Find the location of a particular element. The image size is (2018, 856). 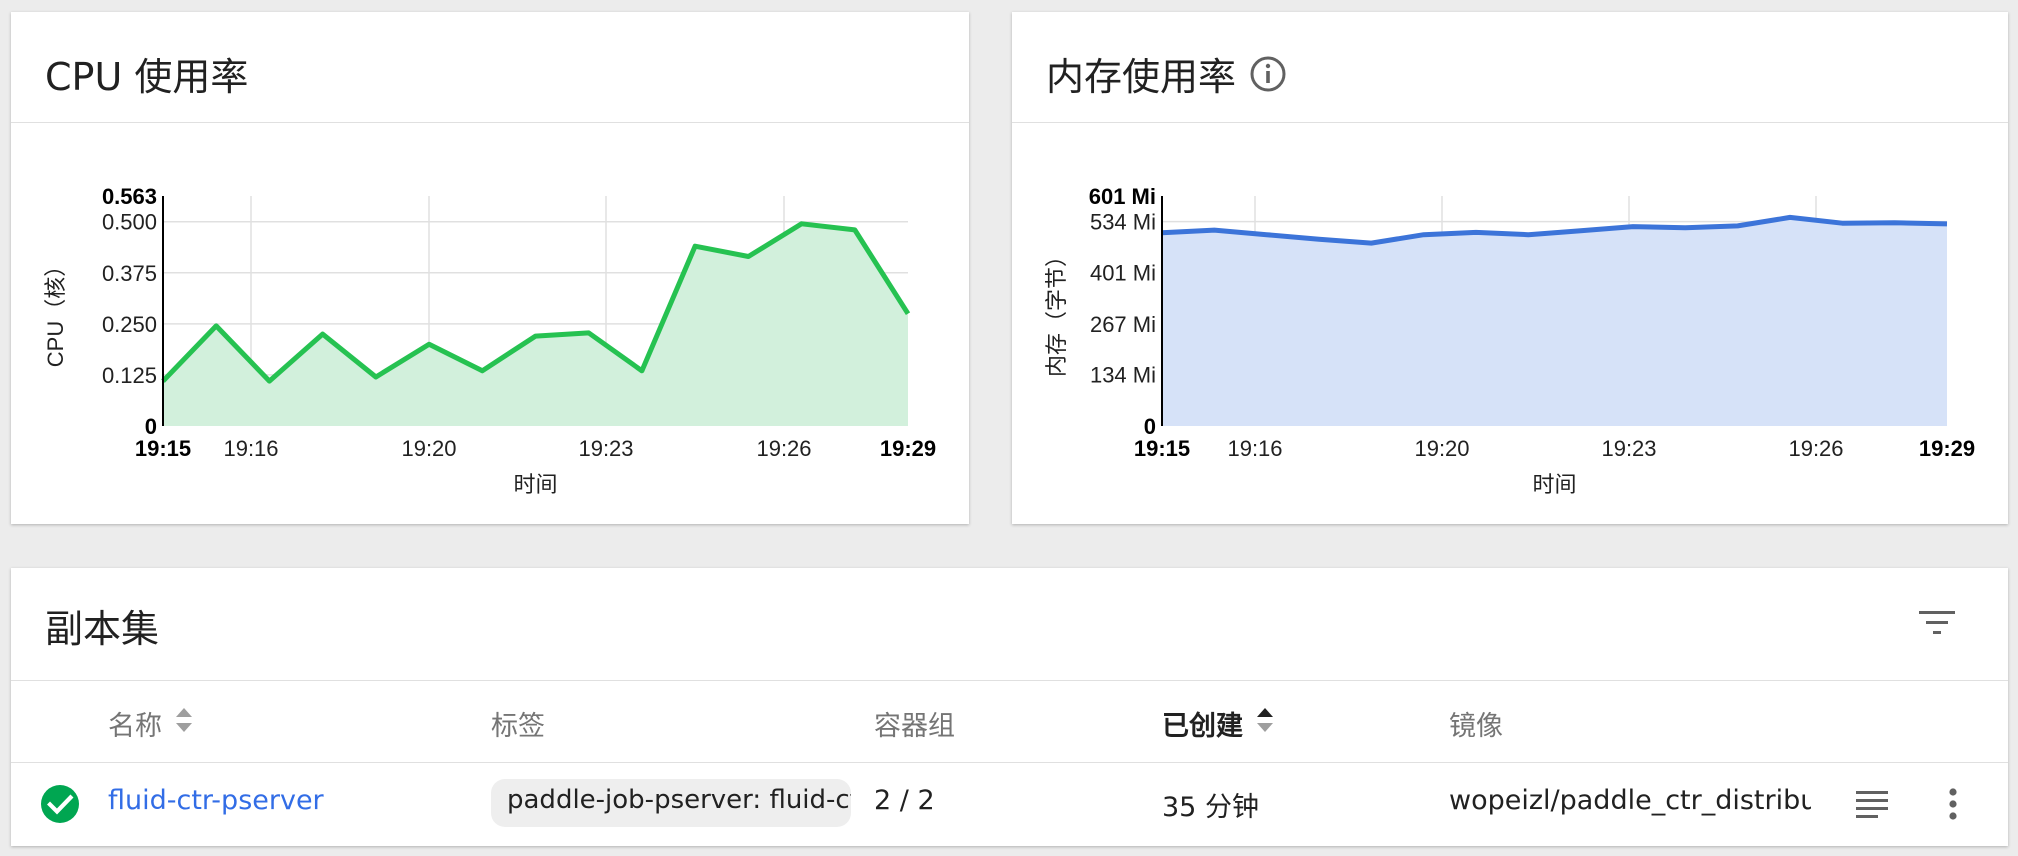

cpu-y-tick-label: 0.125 is located at coordinates (129, 375).